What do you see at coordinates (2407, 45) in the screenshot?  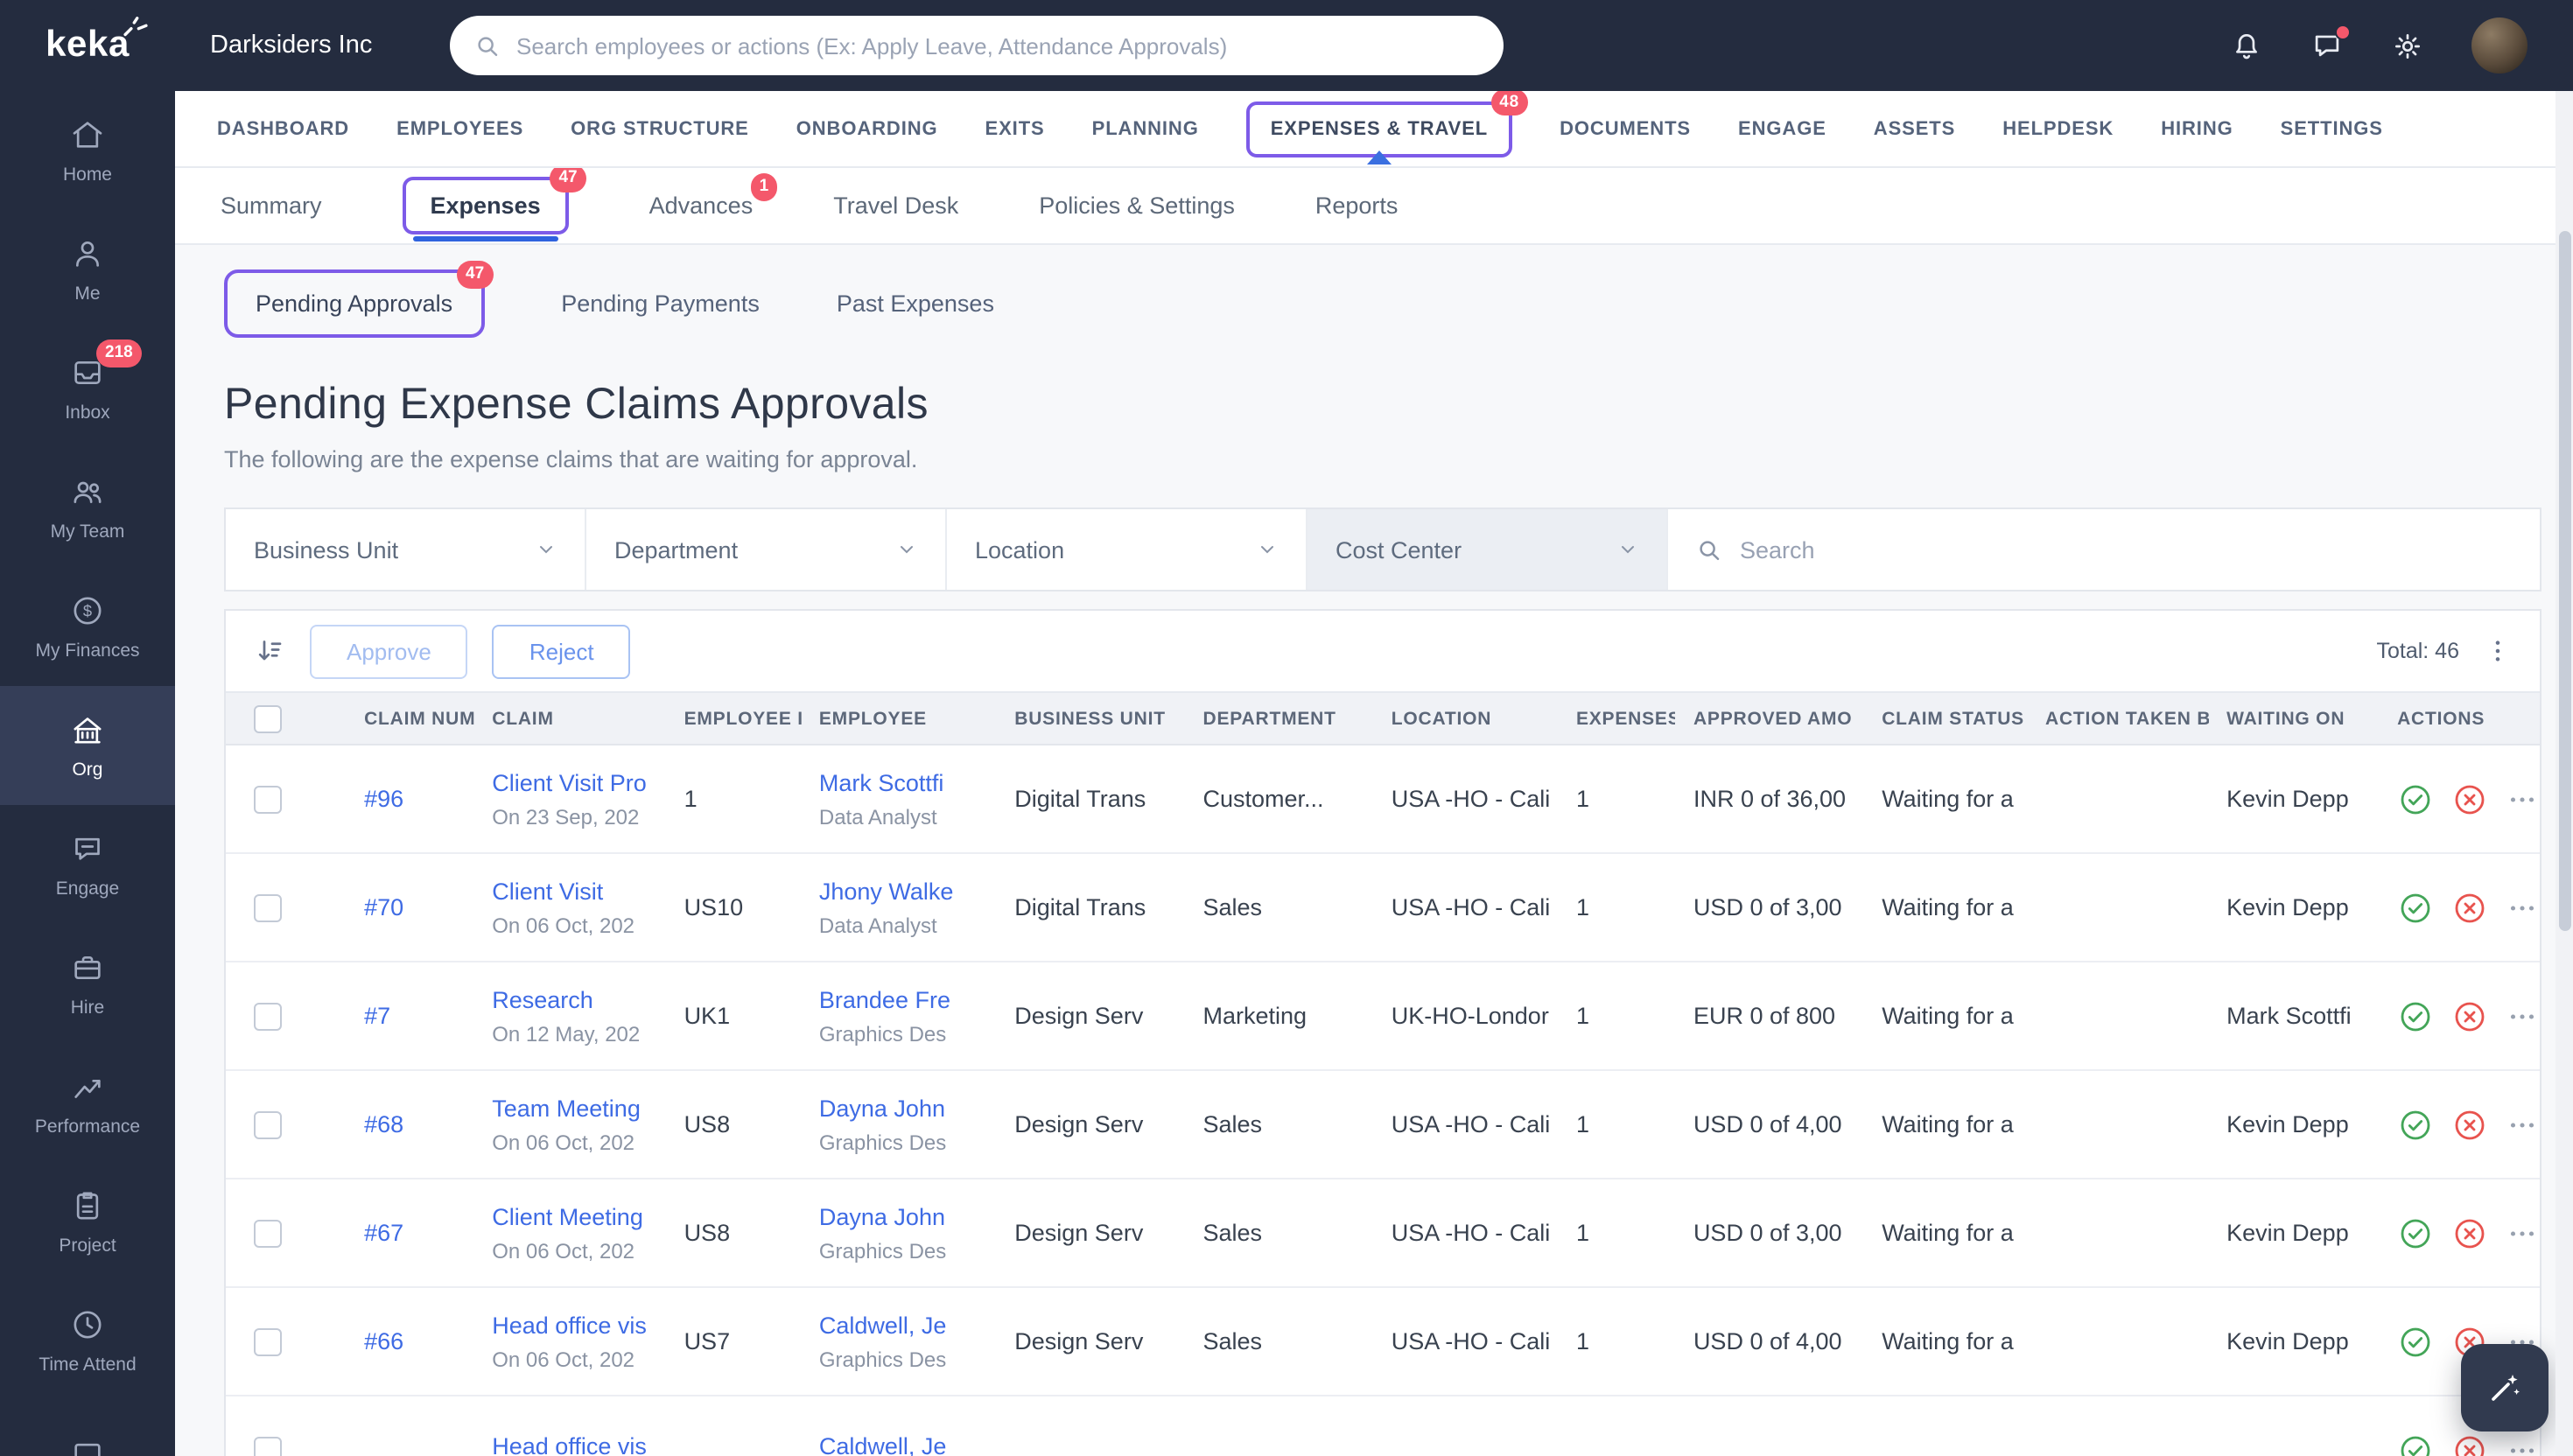 I see `settings-gear-icon` at bounding box center [2407, 45].